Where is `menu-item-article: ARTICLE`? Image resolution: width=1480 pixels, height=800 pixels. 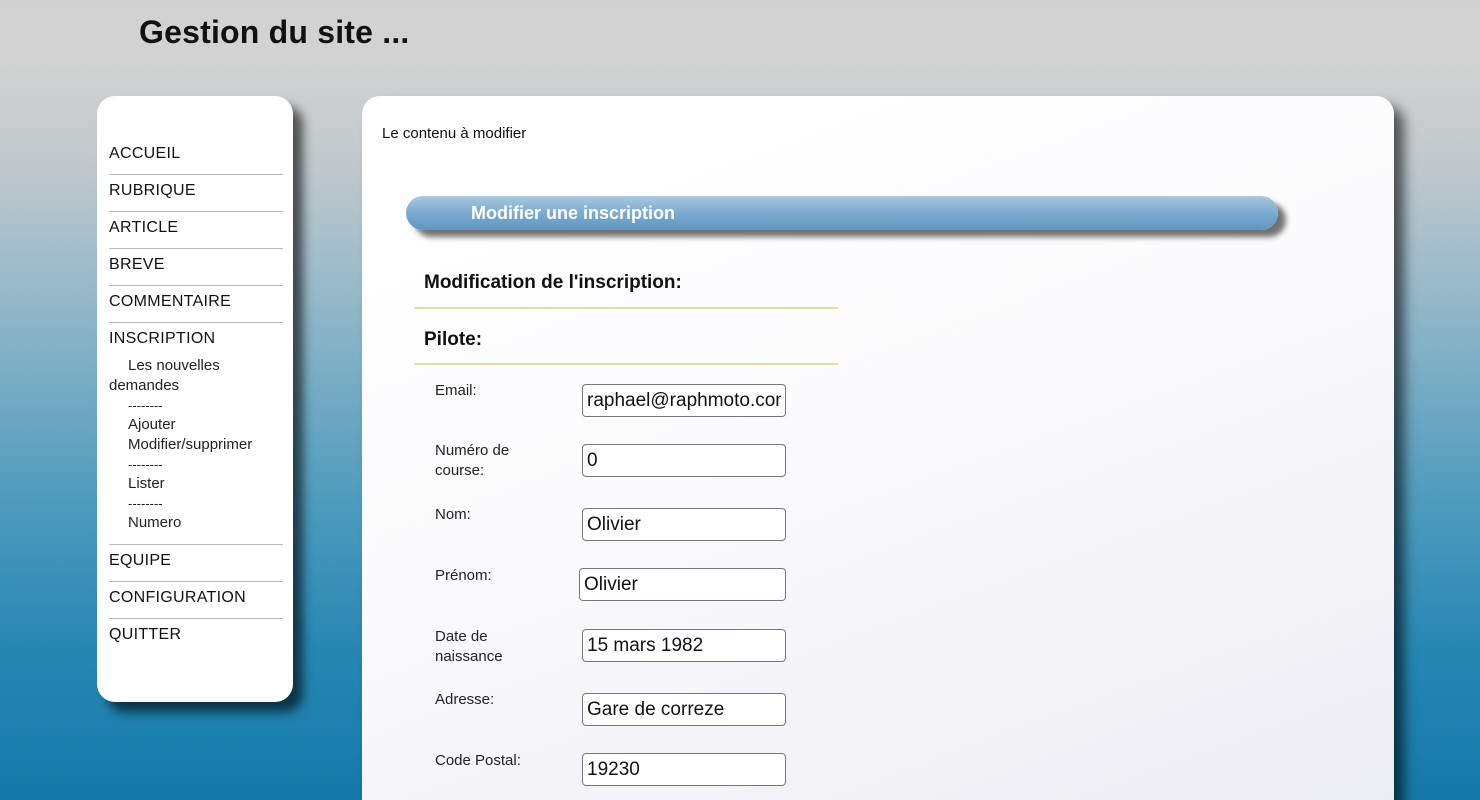 menu-item-article: ARTICLE is located at coordinates (196, 230).